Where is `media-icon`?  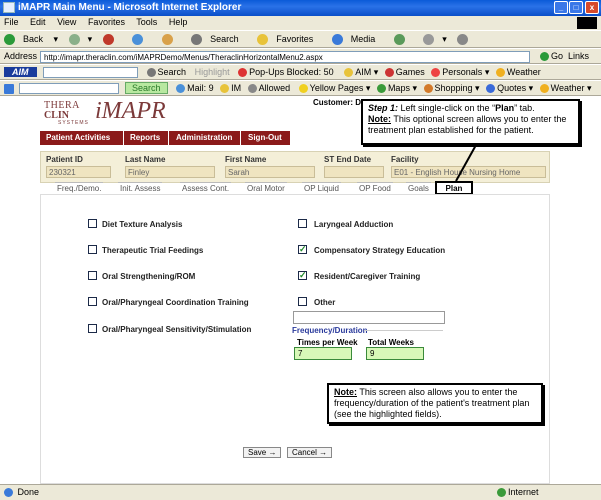 media-icon is located at coordinates (337, 40).